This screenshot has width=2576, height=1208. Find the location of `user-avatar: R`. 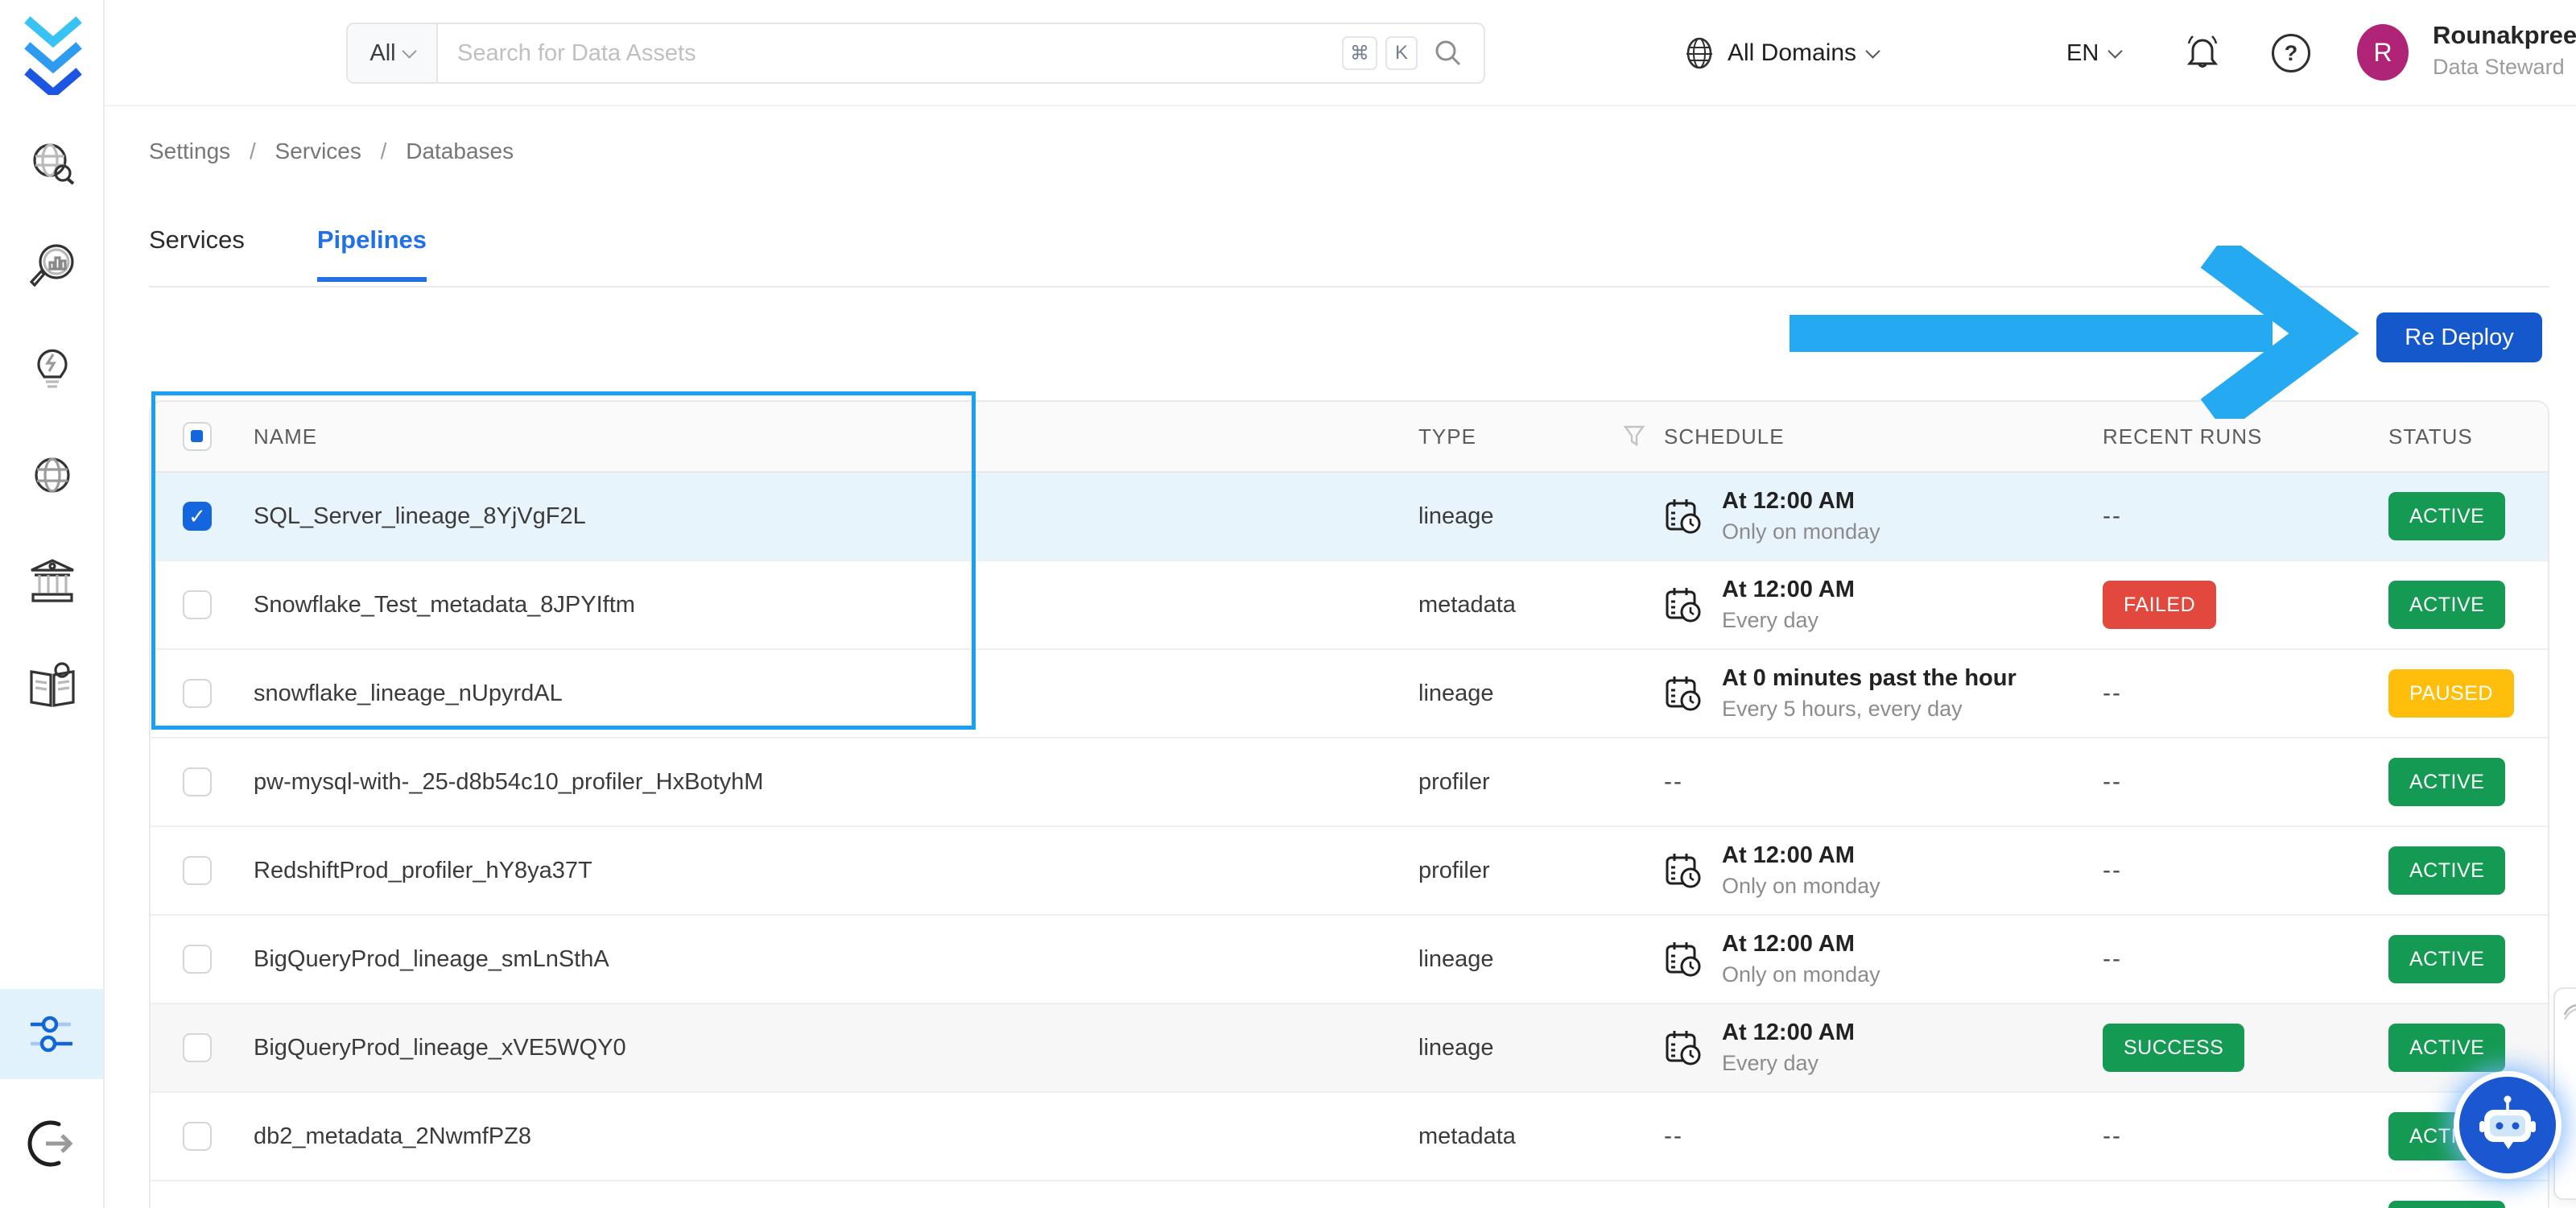

user-avatar: R is located at coordinates (2383, 52).